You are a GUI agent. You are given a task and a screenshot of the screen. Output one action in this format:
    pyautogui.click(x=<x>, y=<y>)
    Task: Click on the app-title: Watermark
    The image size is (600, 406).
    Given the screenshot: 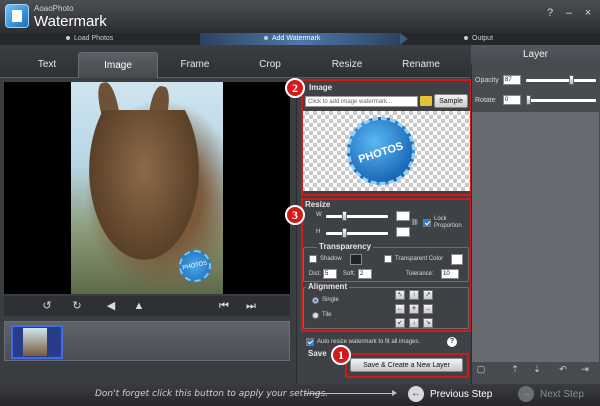 What is the action you would take?
    pyautogui.click(x=70, y=21)
    